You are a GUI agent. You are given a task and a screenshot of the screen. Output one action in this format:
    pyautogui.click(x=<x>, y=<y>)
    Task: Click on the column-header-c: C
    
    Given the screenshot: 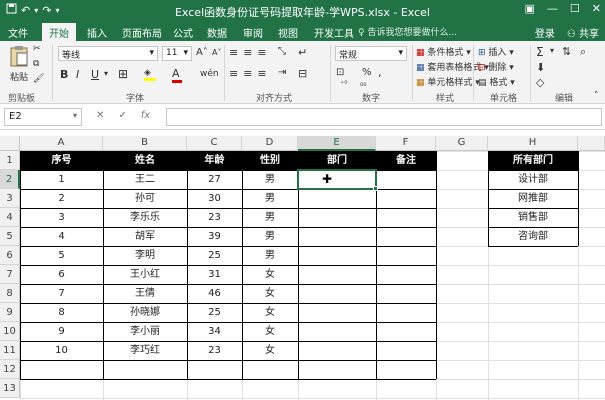 What is the action you would take?
    pyautogui.click(x=214, y=143)
    